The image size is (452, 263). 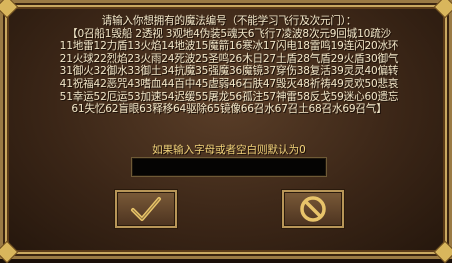 What do you see at coordinates (229, 150) in the screenshot?
I see `default-value-hint: 如果输入字母或者空白则默认为0` at bounding box center [229, 150].